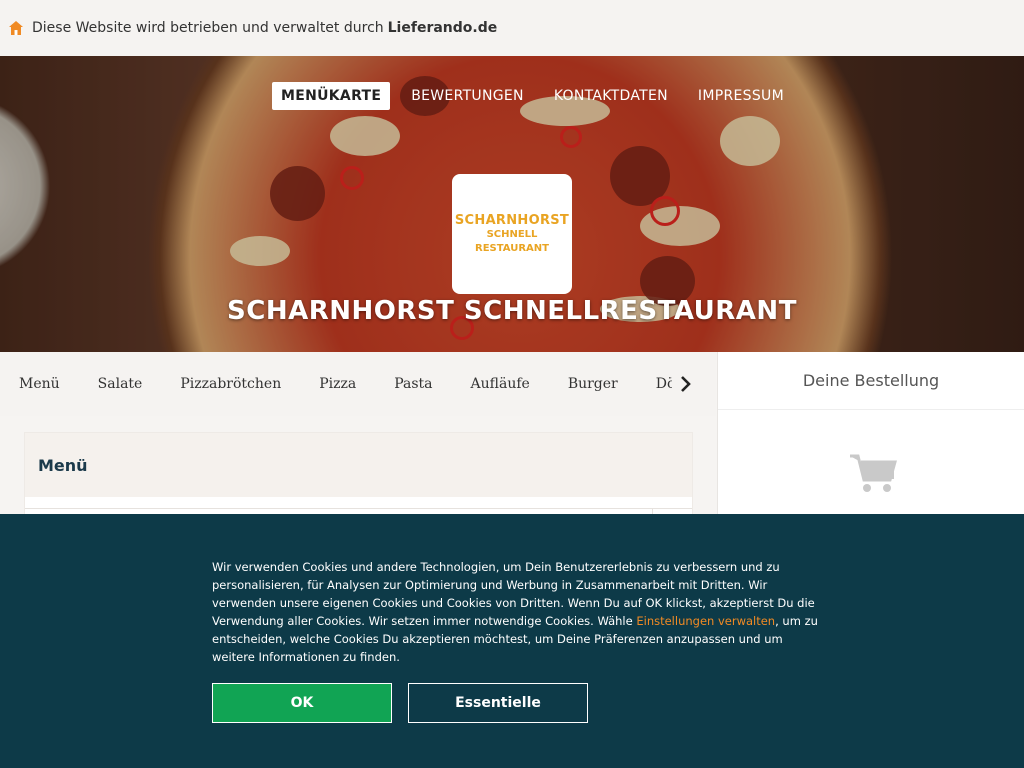  Describe the element at coordinates (512, 311) in the screenshot. I see `restaurant-title: SCHARNHORST SCHNELLRESTAURANT` at that location.